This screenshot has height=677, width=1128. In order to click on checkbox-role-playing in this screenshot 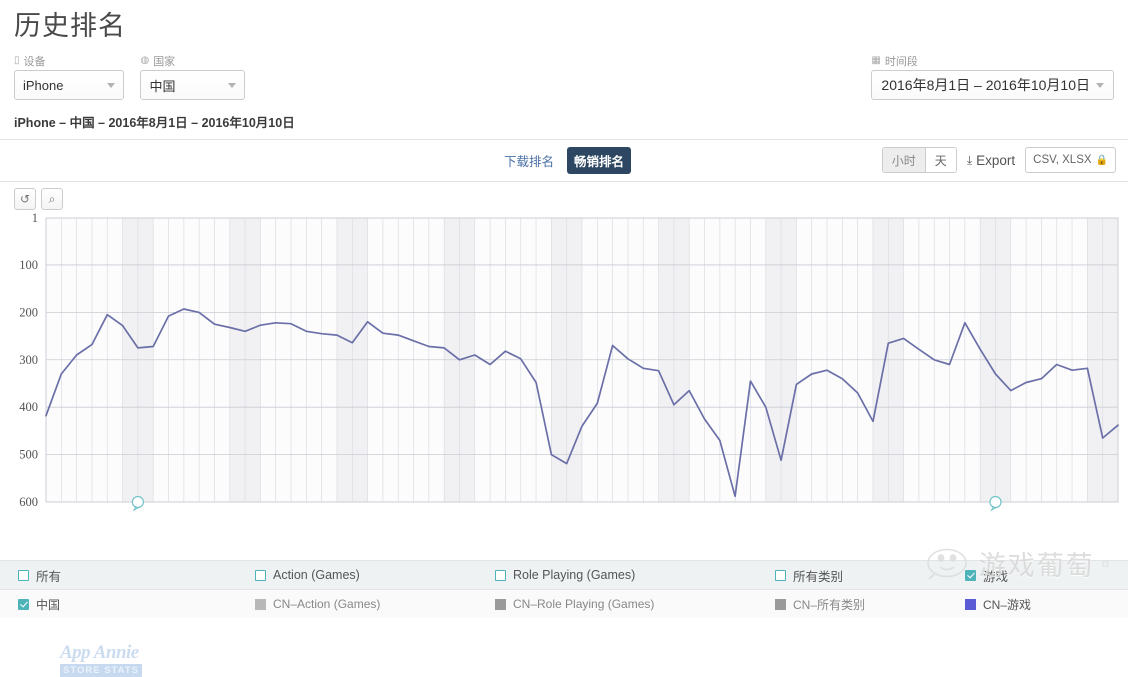, I will do `click(500, 575)`.